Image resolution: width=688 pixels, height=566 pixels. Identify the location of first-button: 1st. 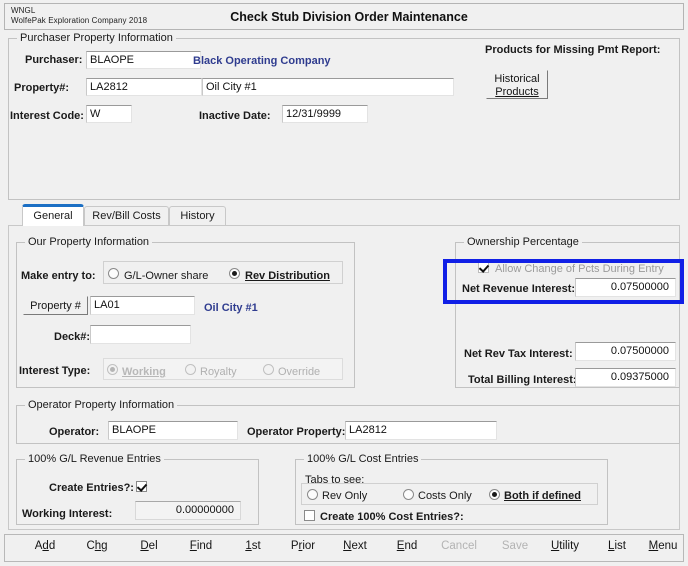
(253, 549).